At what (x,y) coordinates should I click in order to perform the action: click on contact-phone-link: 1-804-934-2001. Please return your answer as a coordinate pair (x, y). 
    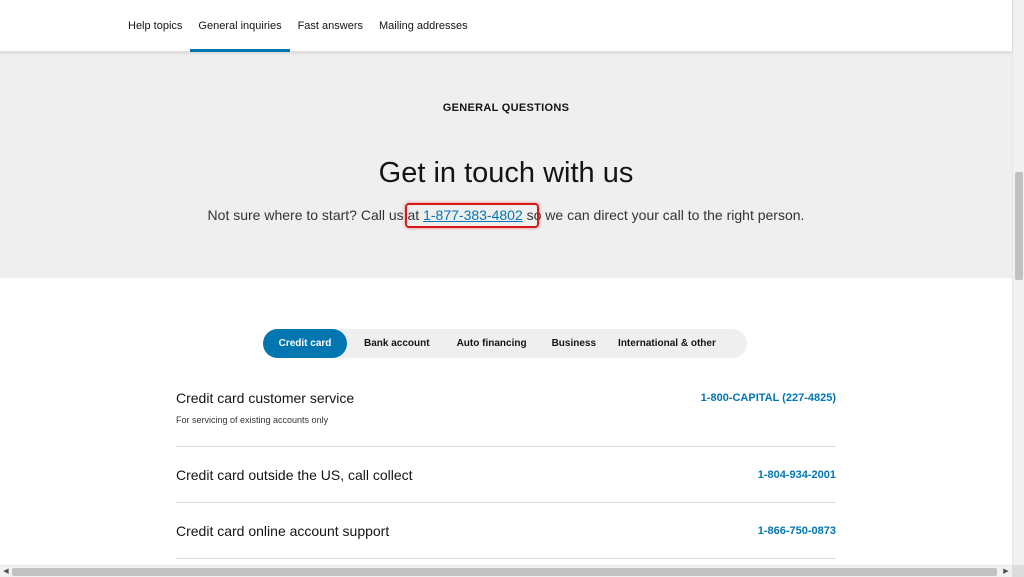
    Looking at the image, I should click on (797, 475).